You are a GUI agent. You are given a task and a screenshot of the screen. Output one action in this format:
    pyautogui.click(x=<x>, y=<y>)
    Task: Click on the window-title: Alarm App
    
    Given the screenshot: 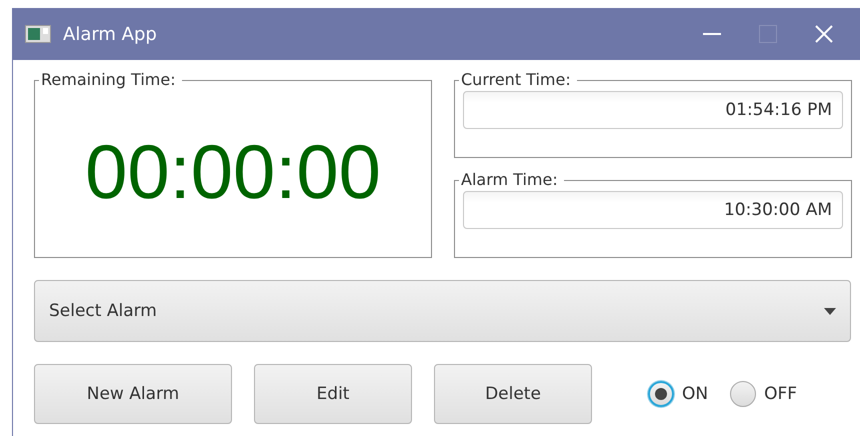 What is the action you would take?
    pyautogui.click(x=110, y=34)
    